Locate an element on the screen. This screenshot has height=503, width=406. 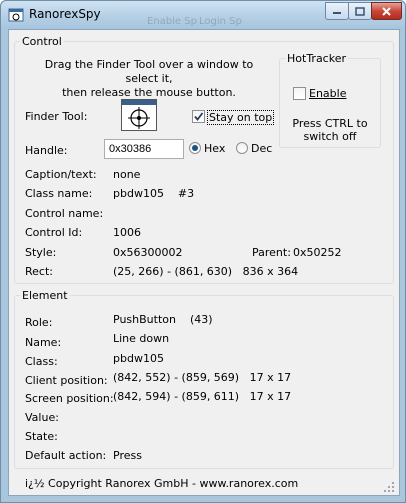
value-label: Value: is located at coordinates (42, 417).